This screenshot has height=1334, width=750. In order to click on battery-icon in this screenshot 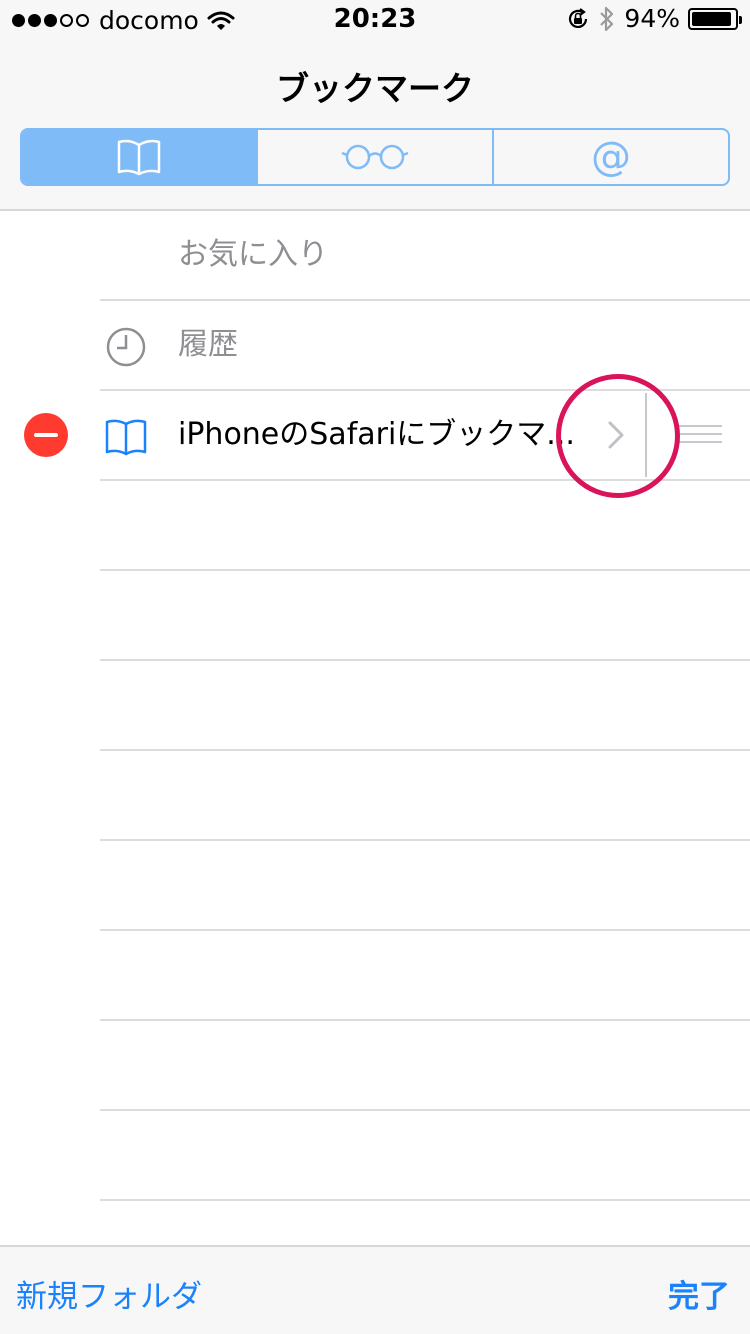, I will do `click(715, 18)`.